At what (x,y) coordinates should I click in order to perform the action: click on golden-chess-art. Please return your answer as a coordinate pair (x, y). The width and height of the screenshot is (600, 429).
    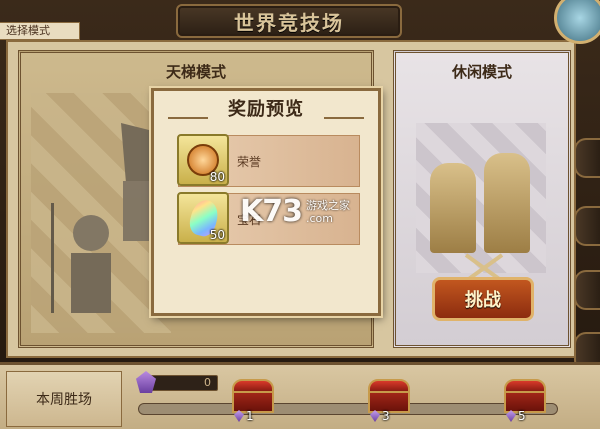
    Looking at the image, I should click on (481, 198).